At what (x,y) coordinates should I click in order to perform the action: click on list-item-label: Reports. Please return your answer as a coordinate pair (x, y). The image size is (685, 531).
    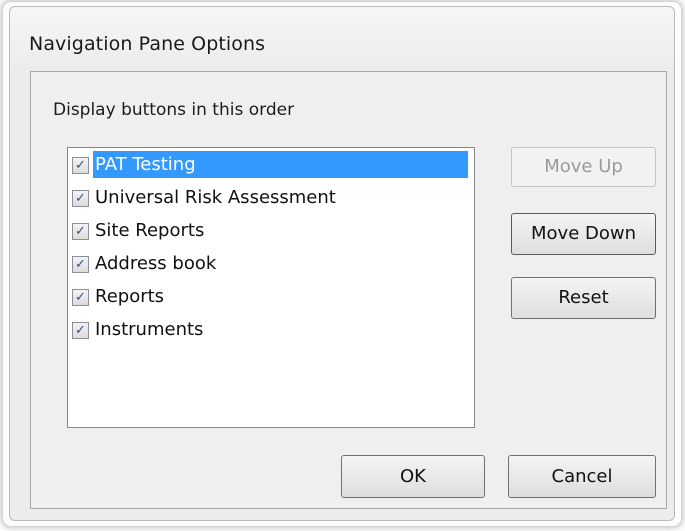
    Looking at the image, I should click on (130, 296).